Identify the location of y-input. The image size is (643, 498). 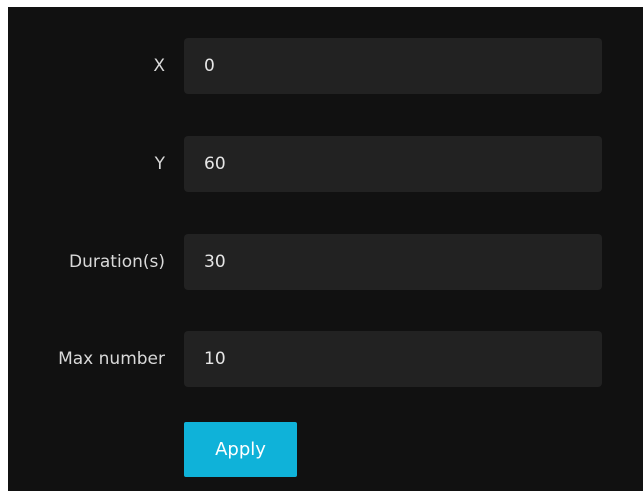
(393, 164).